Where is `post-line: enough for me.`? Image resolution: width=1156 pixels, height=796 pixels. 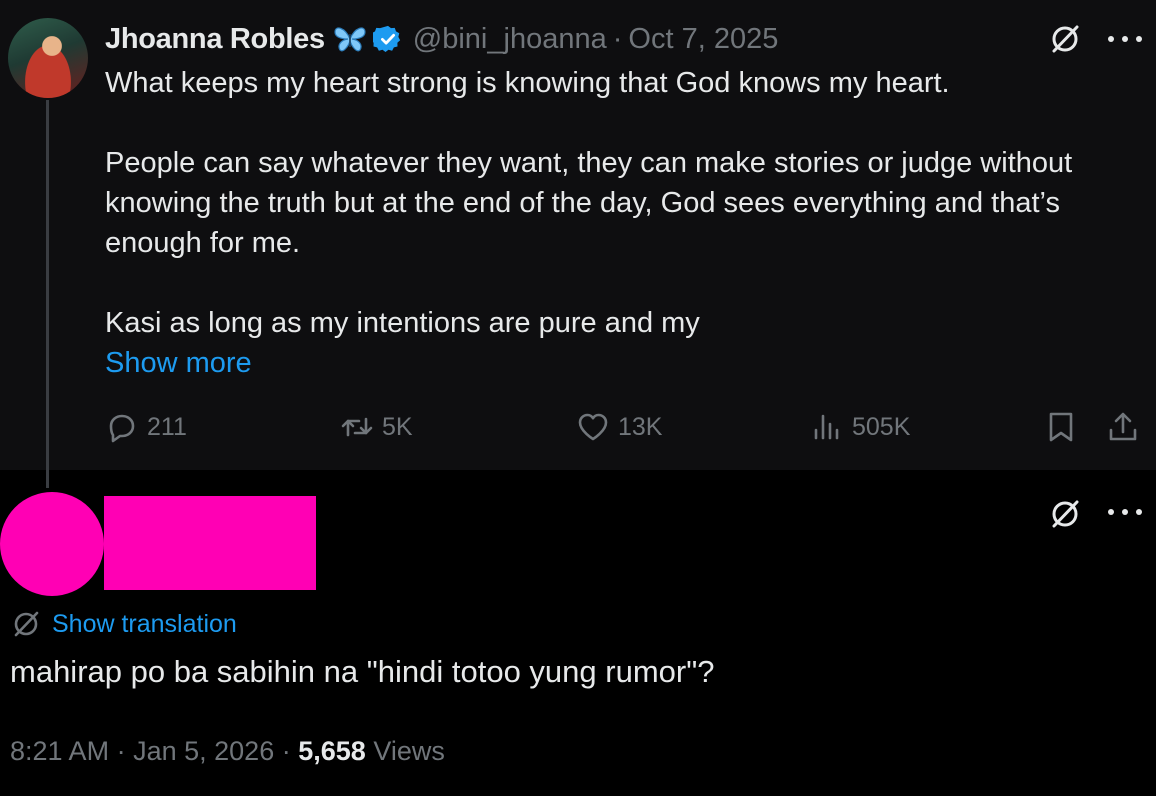 post-line: enough for me. is located at coordinates (203, 243).